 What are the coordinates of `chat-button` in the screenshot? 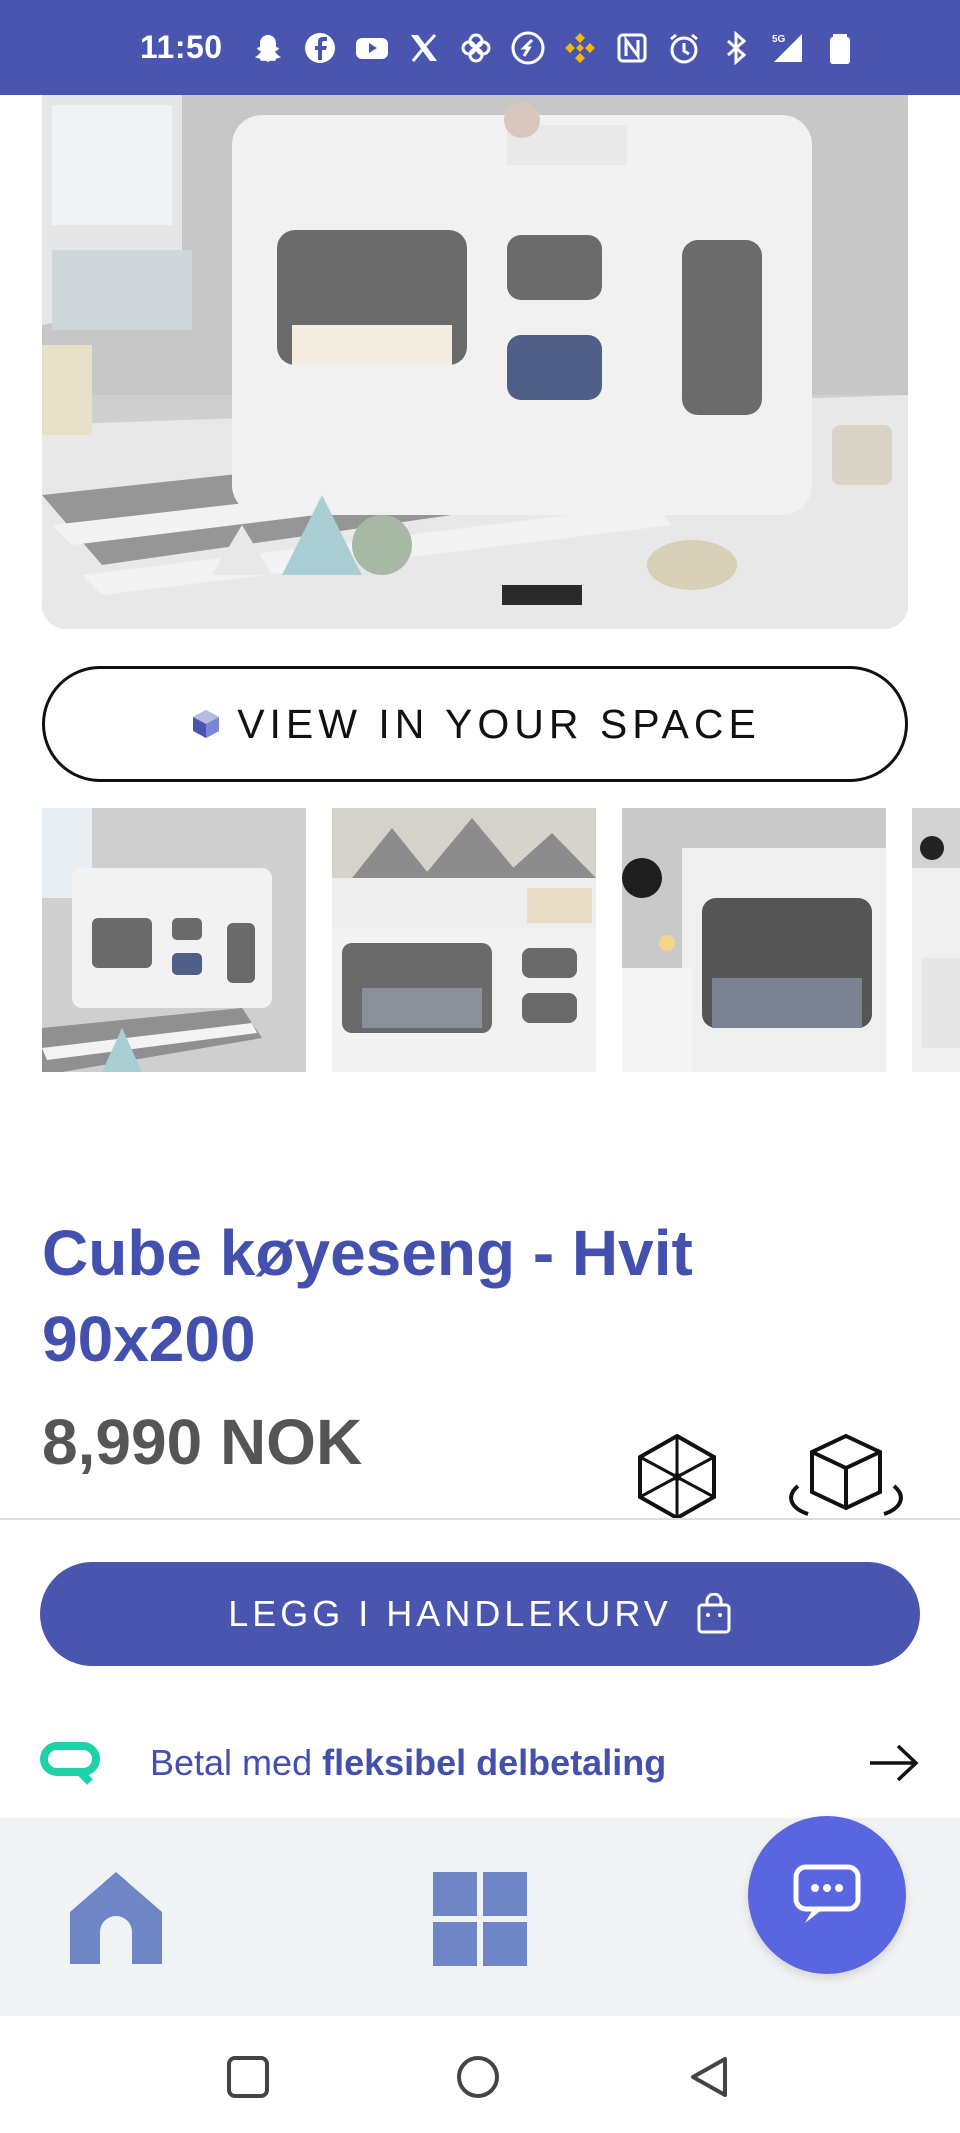 It's located at (827, 1895).